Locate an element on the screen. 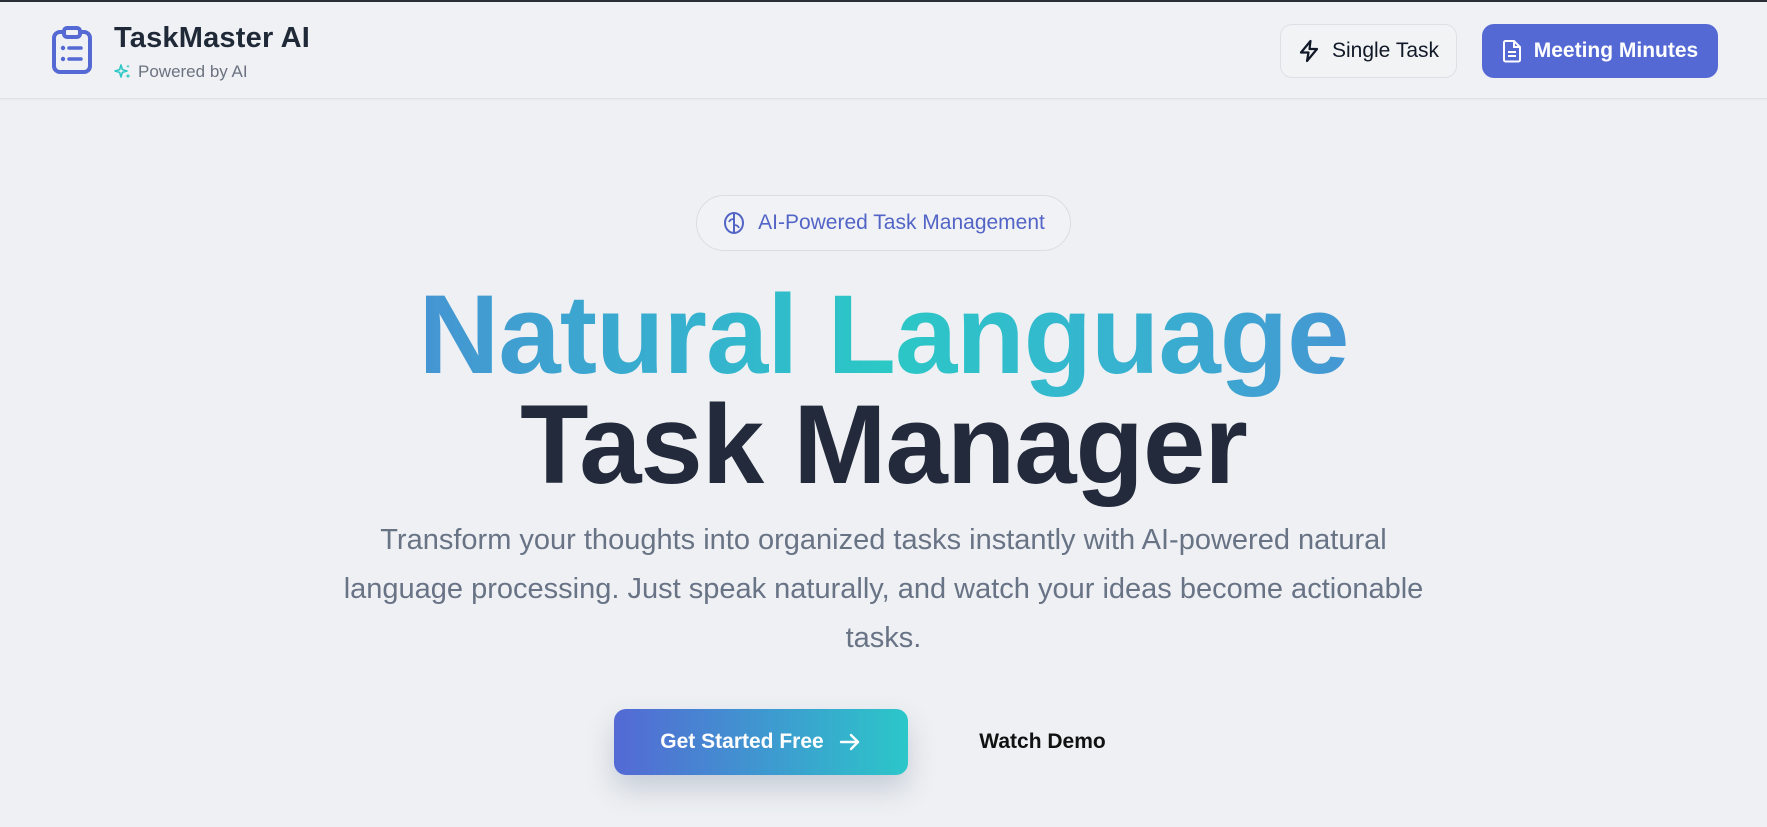 This screenshot has height=827, width=1767. badge-label: AI-Powered Task Management is located at coordinates (901, 222).